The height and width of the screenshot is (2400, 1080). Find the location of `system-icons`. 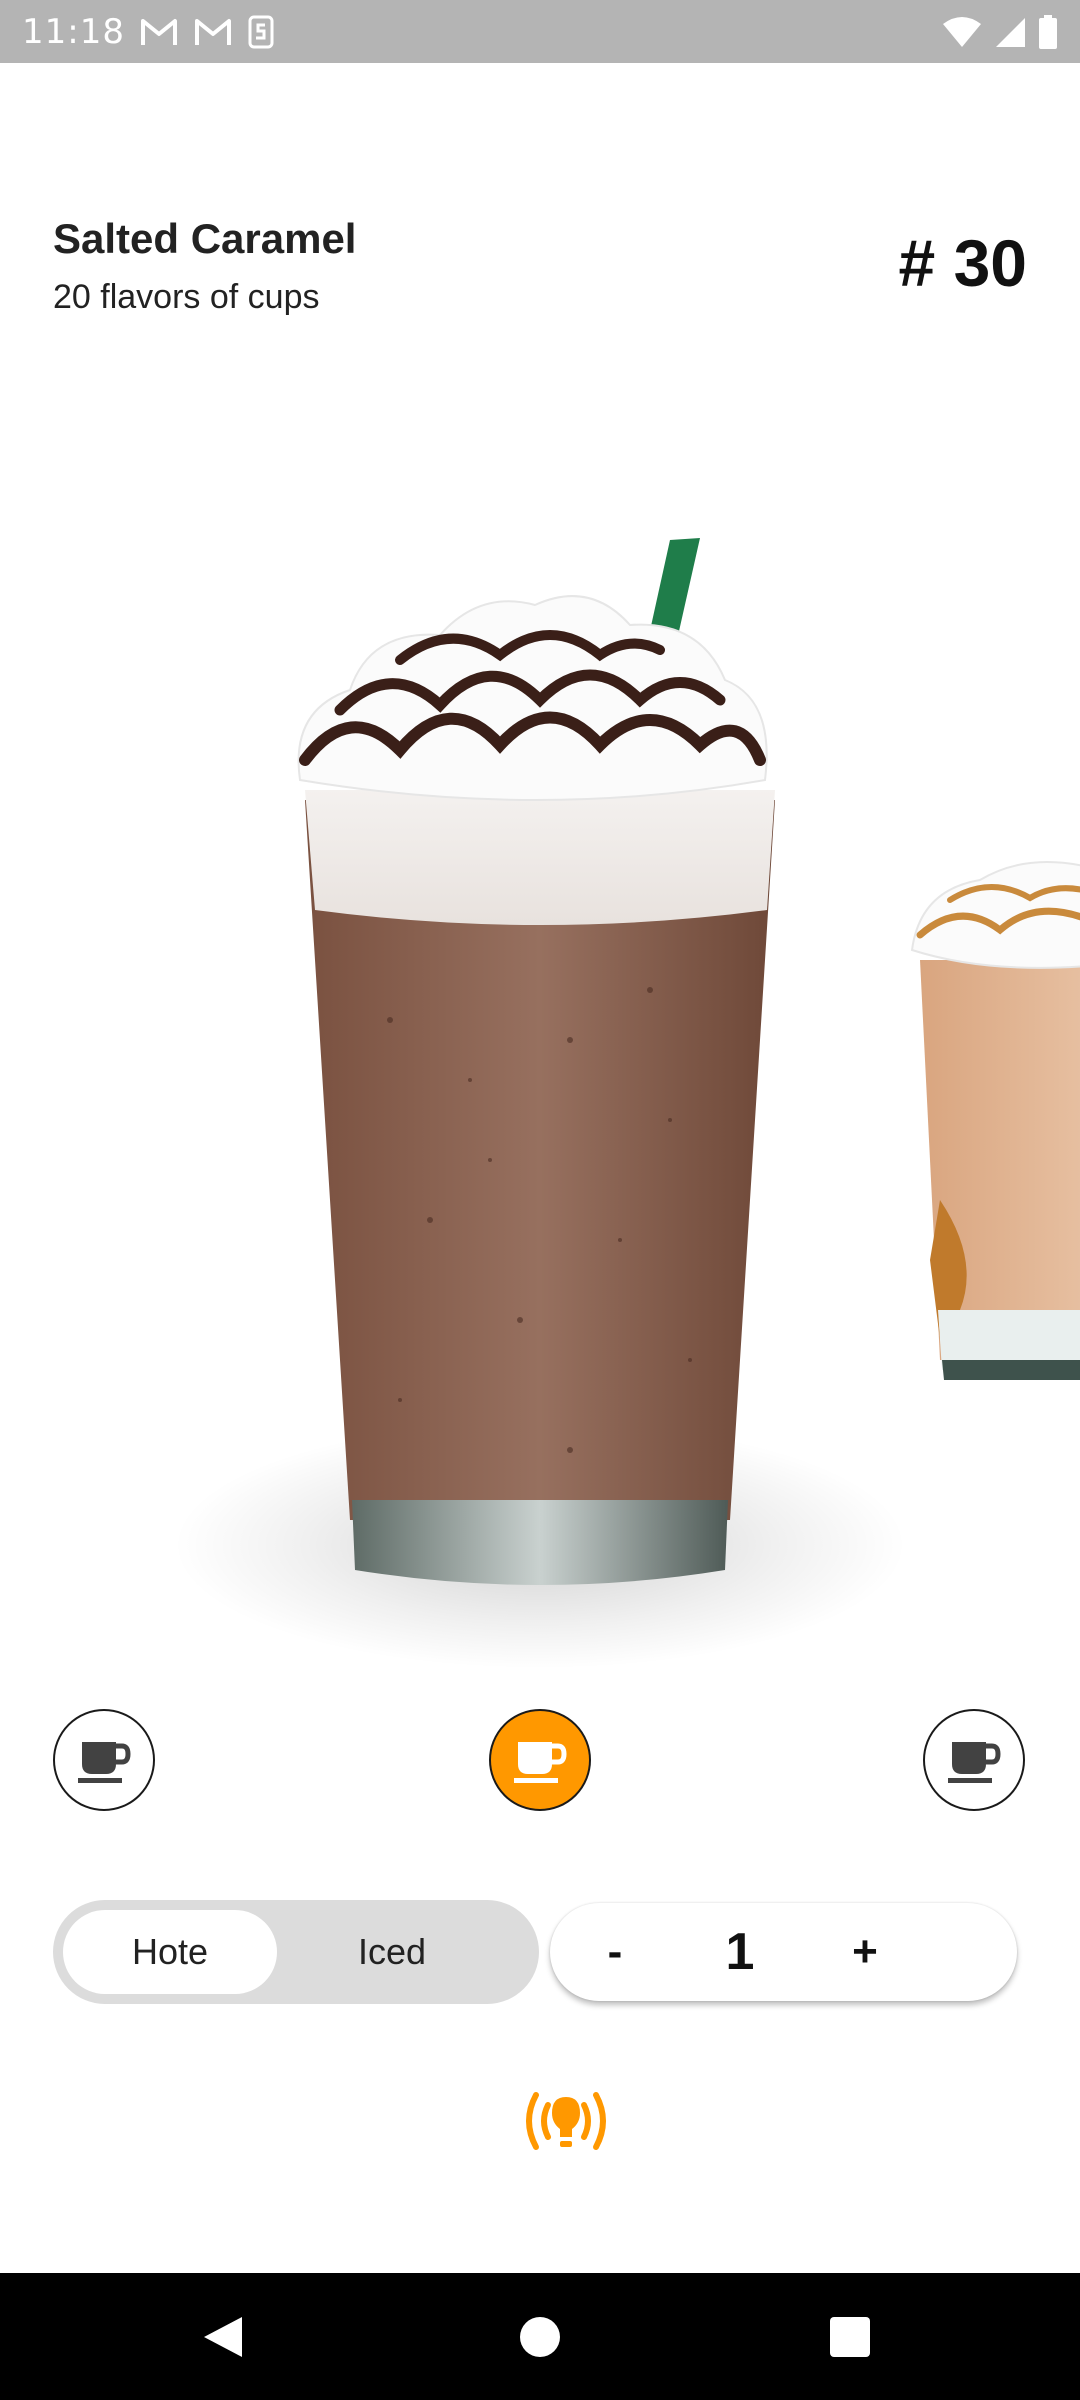

system-icons is located at coordinates (1000, 32).